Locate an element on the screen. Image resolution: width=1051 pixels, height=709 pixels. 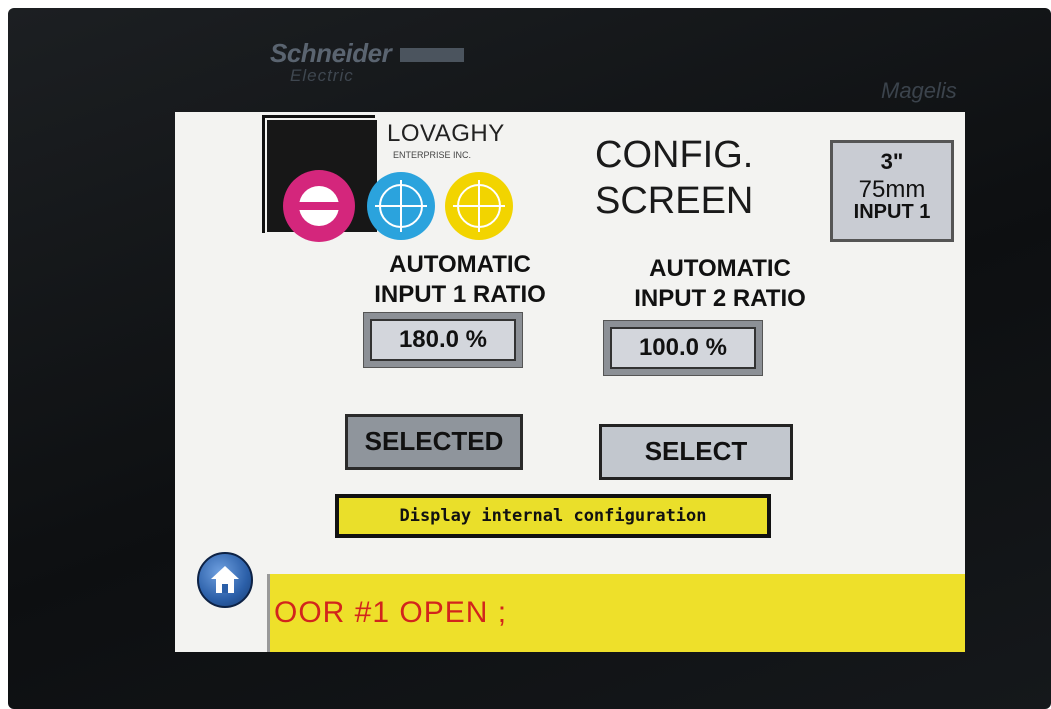
input2-label-line2: INPUT 2 RATIO is located at coordinates (720, 298).